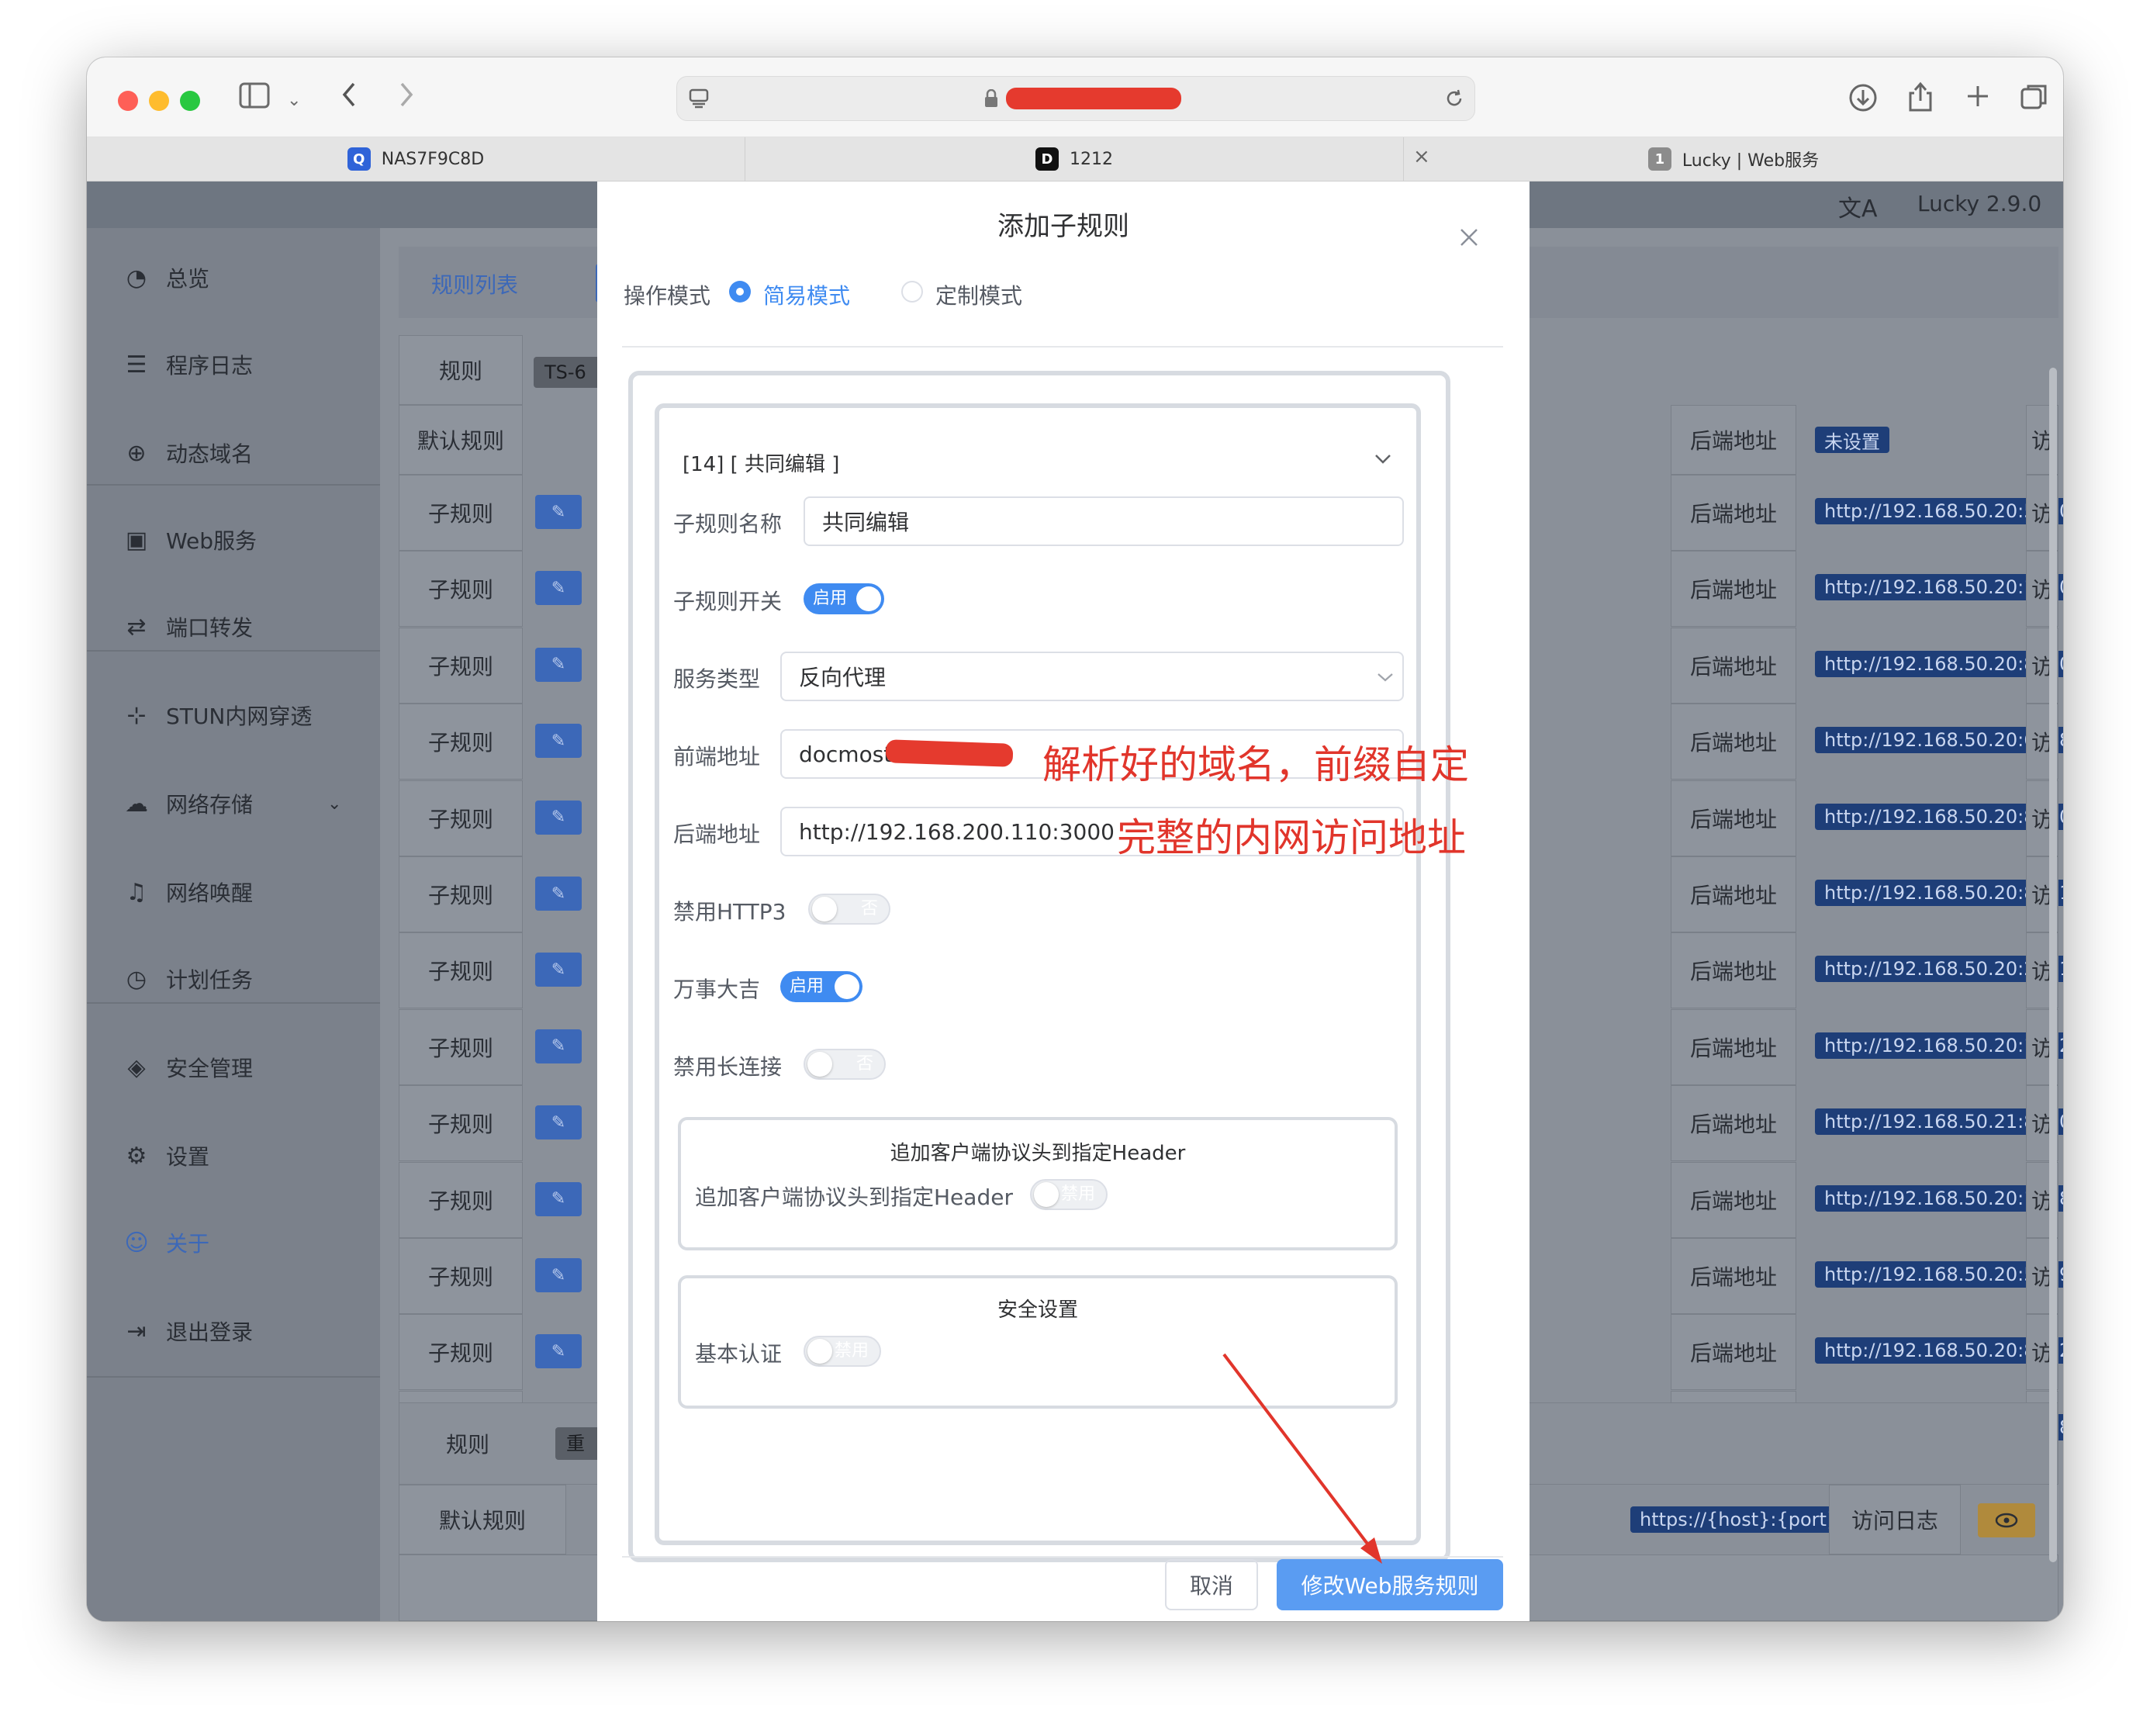 The height and width of the screenshot is (1736, 2150). Describe the element at coordinates (1092, 676) in the screenshot. I see `service-type-select: 反向代理` at that location.